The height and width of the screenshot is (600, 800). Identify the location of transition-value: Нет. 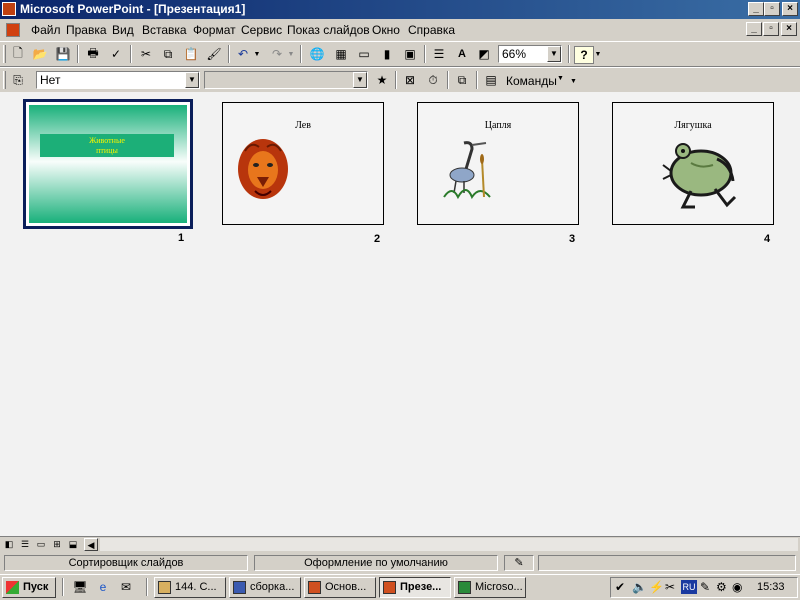
(50, 80).